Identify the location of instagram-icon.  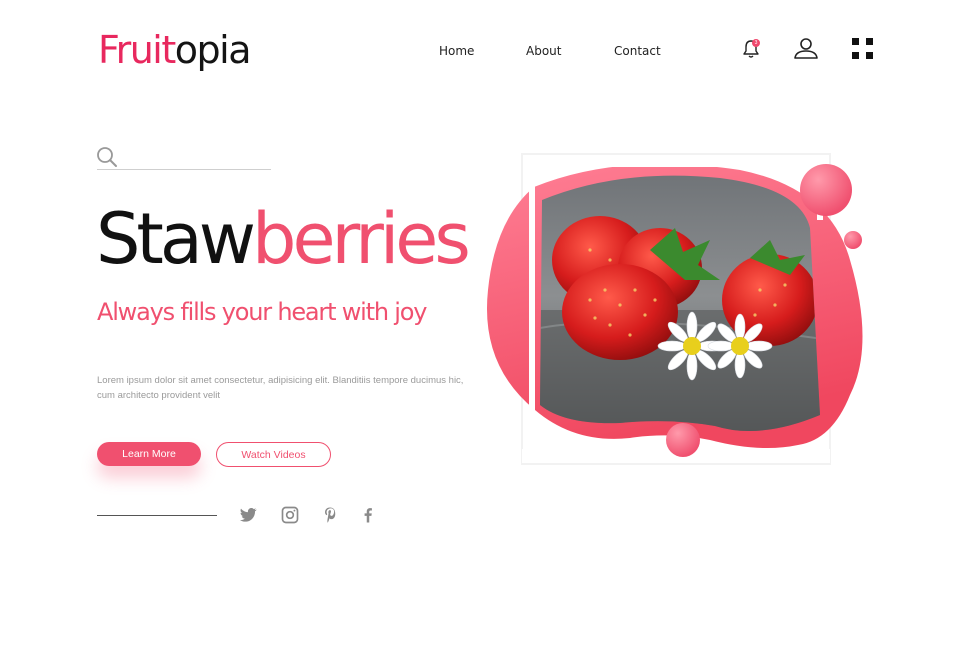
(290, 515).